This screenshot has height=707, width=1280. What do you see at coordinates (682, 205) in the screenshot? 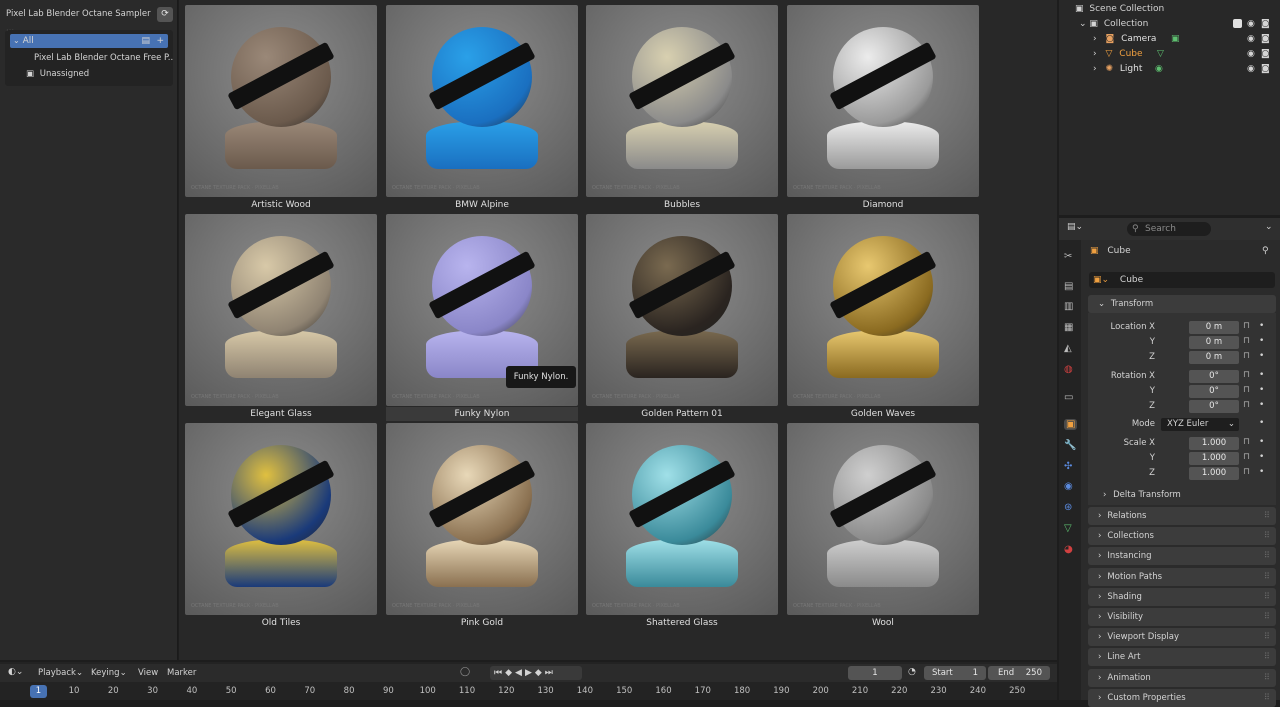
I see `asset-name: Bubbles` at bounding box center [682, 205].